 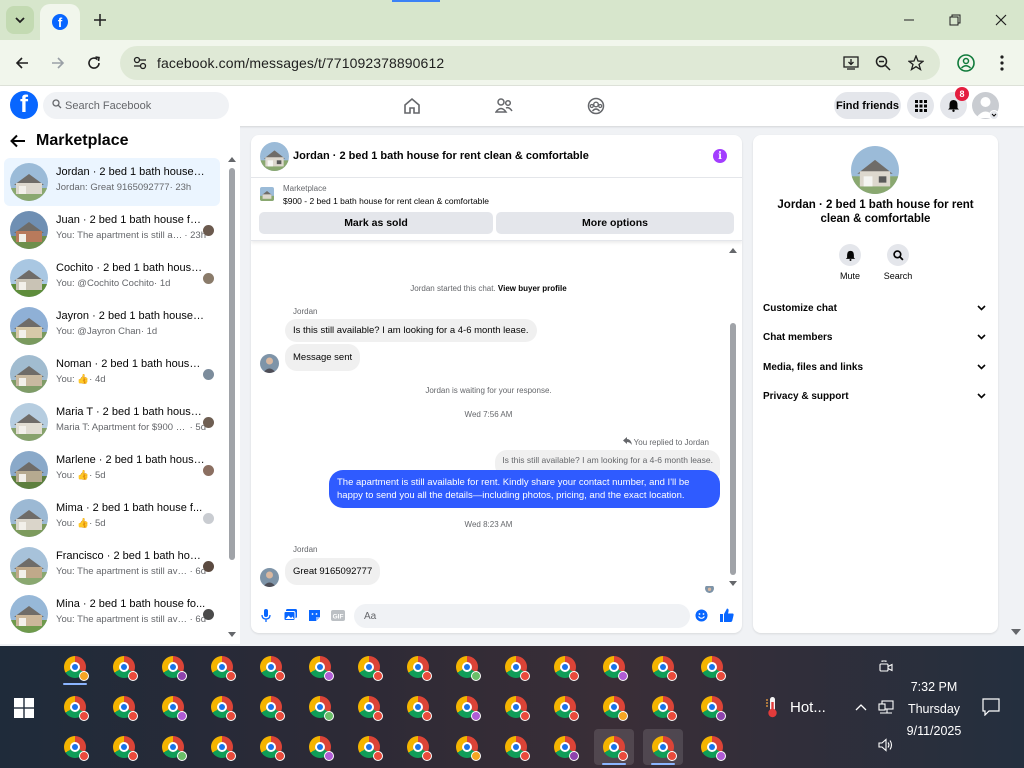 I want to click on show-hidden-icons-button, so click(x=861, y=707).